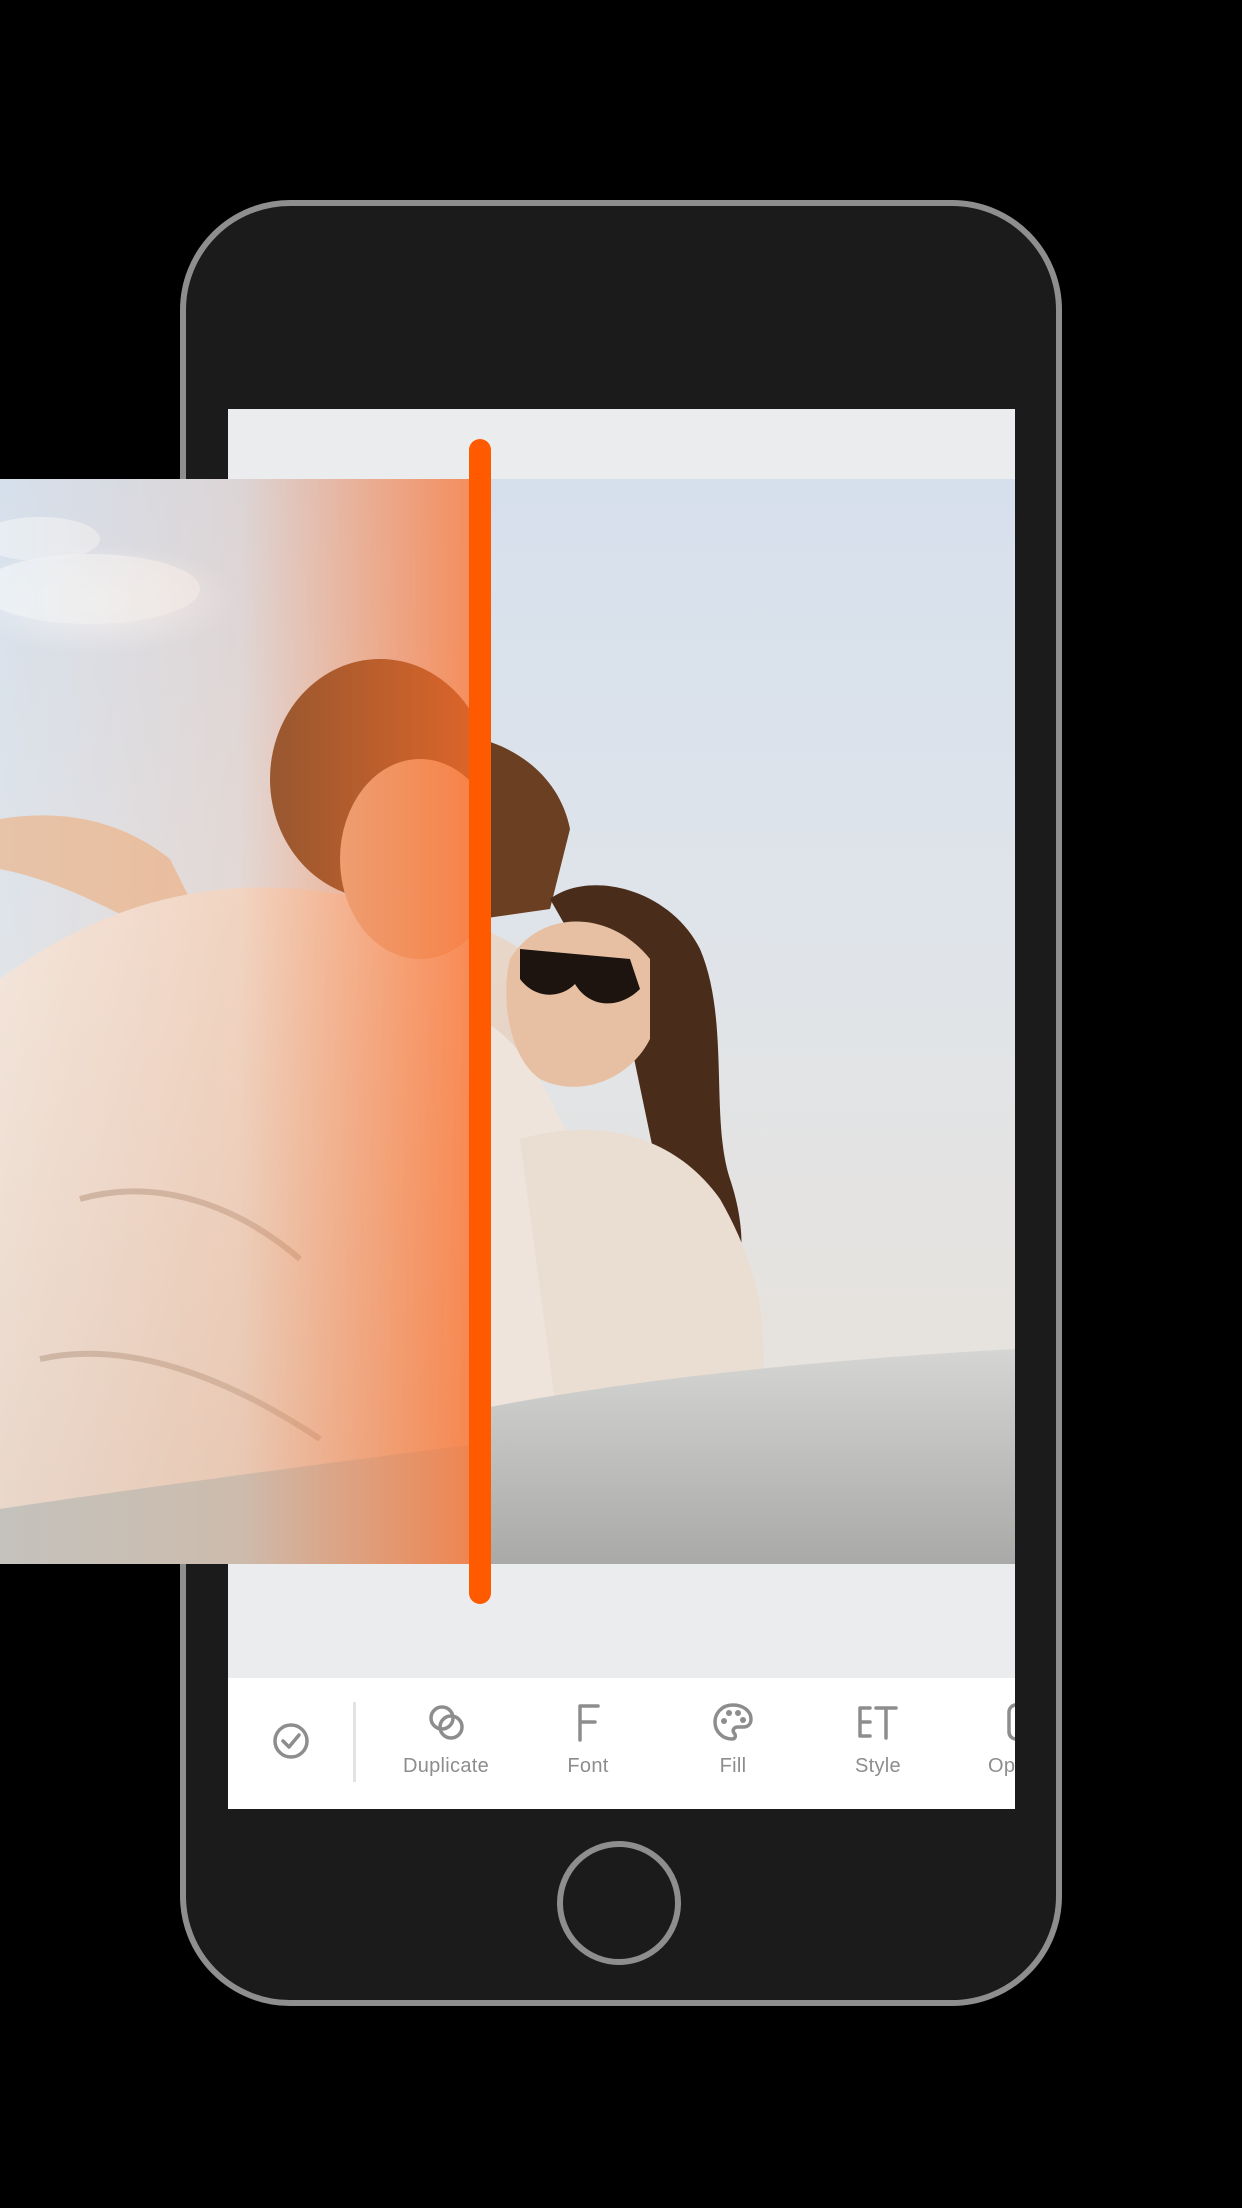 The height and width of the screenshot is (2208, 1242). What do you see at coordinates (619, 1903) in the screenshot?
I see `home-button` at bounding box center [619, 1903].